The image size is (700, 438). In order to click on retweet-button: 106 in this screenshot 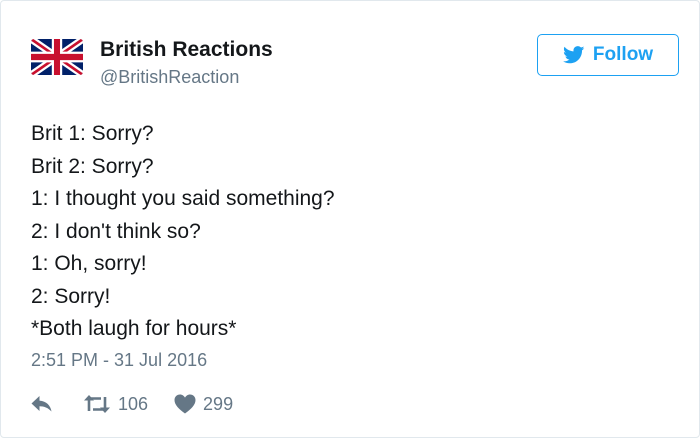, I will do `click(115, 404)`.